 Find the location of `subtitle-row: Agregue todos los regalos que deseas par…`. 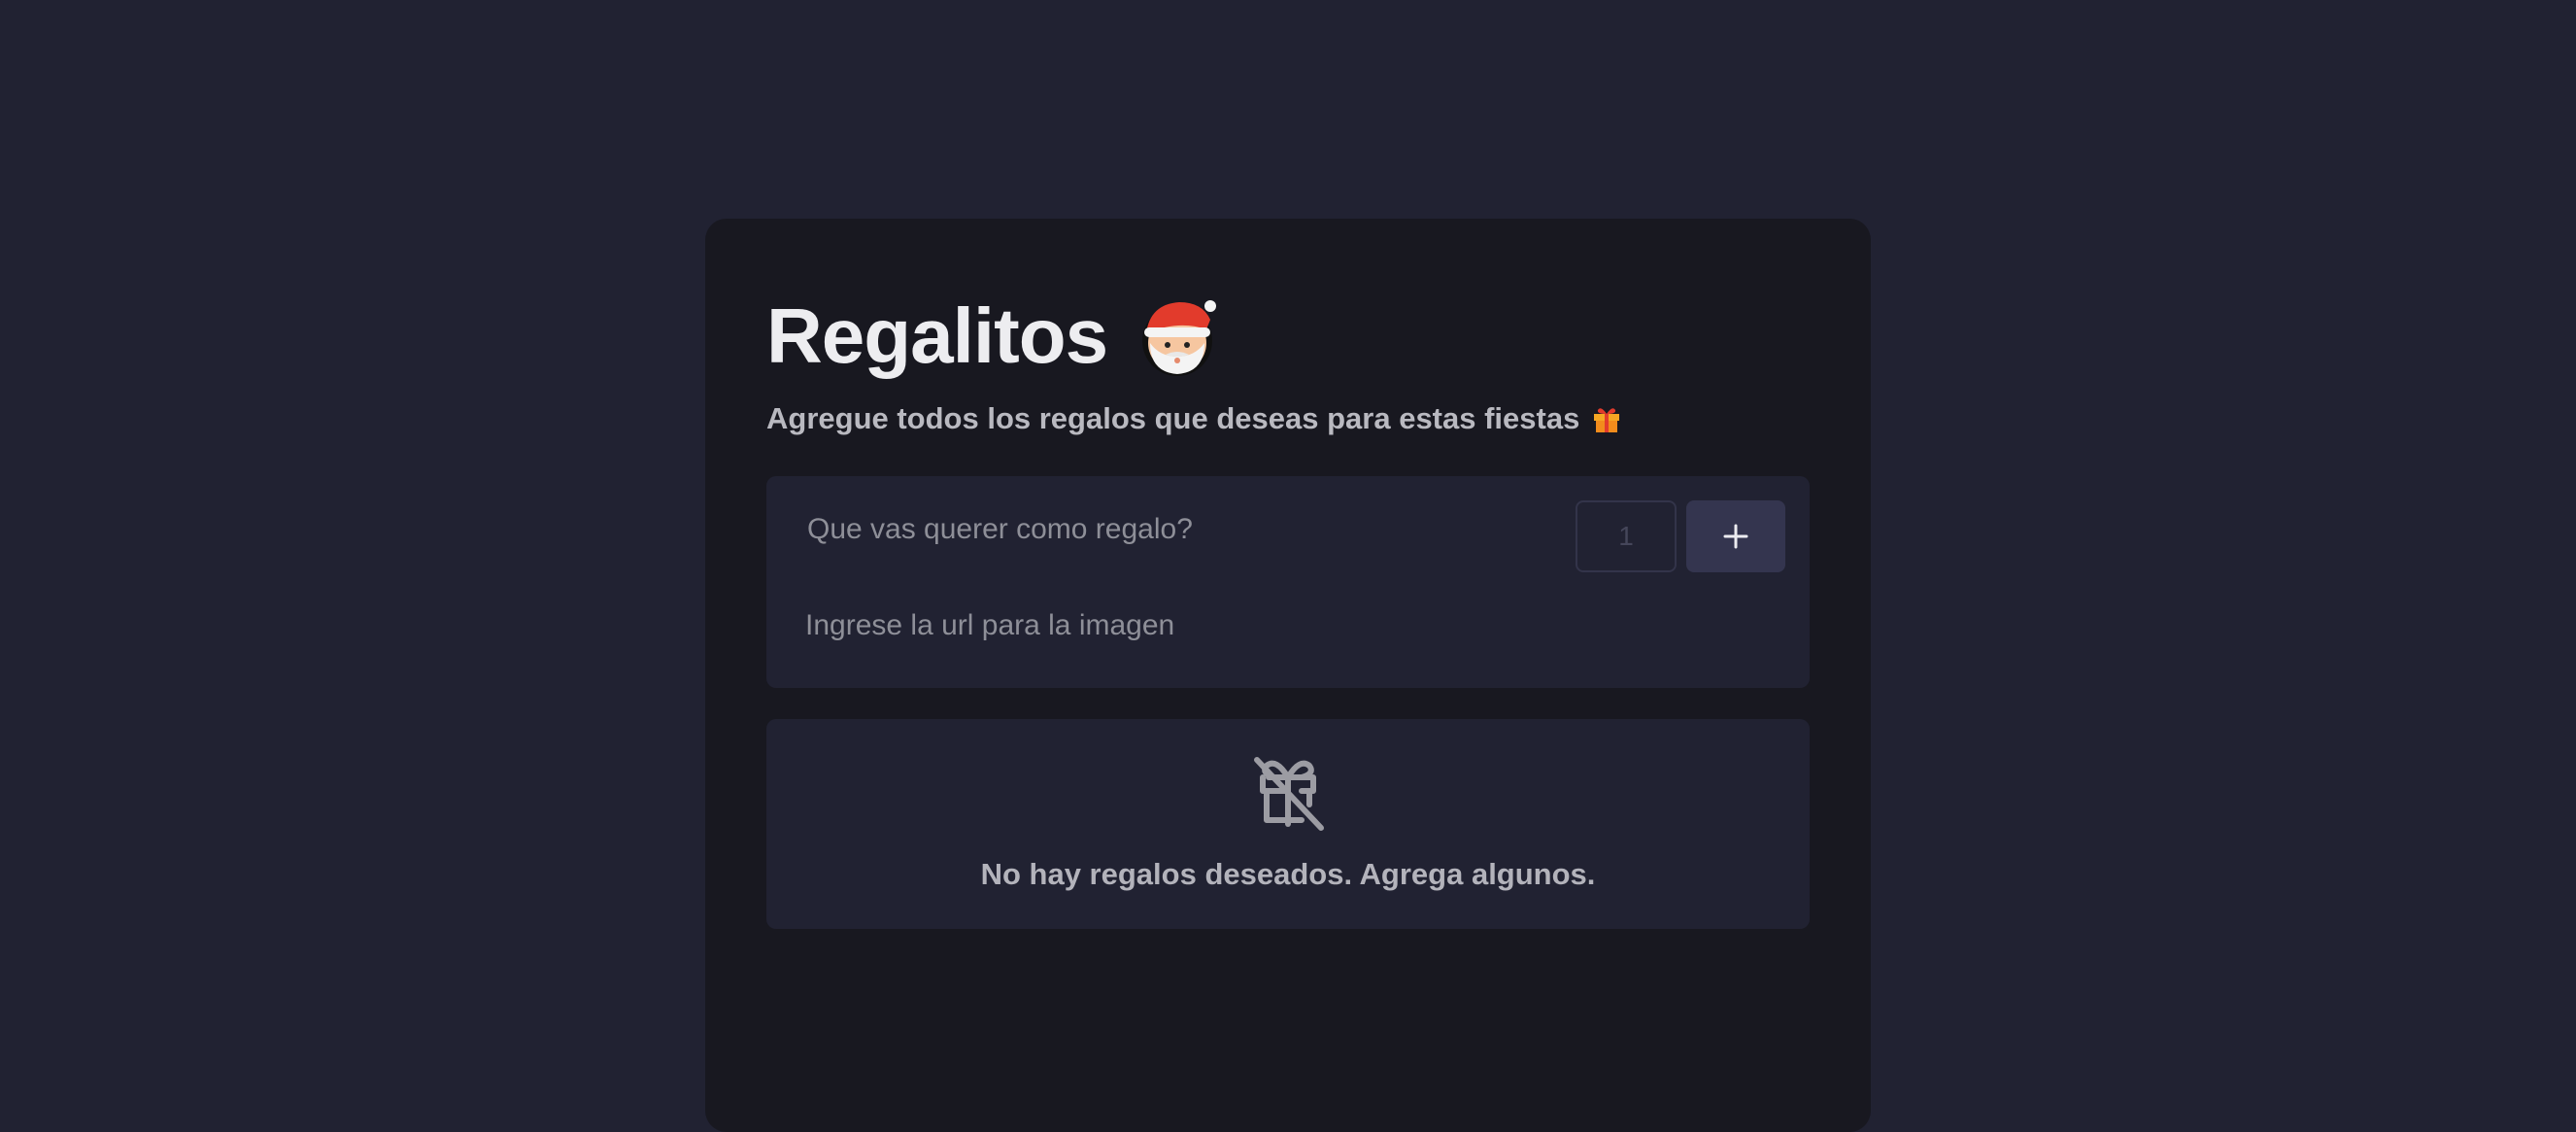

subtitle-row: Agregue todos los regalos que deseas par… is located at coordinates (1194, 418).